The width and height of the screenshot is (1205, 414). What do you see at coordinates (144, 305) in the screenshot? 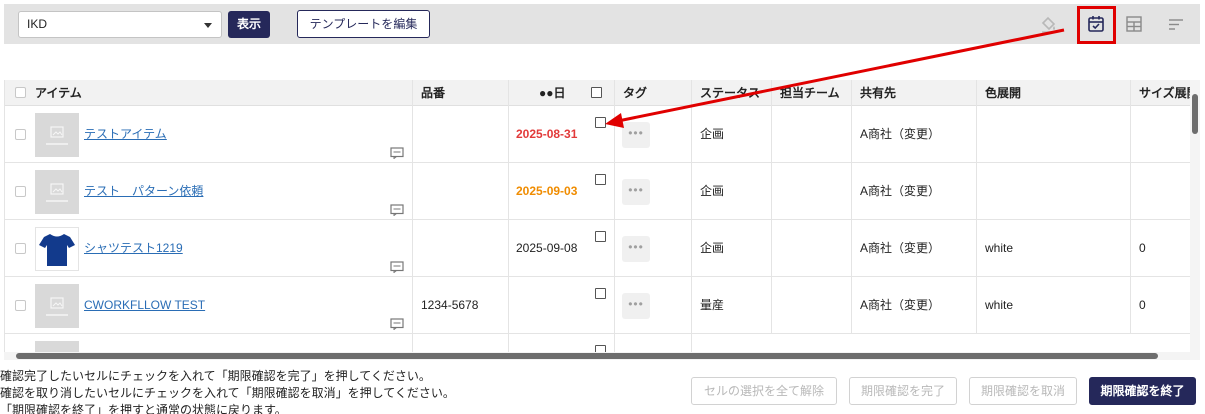
I see `item-link: CWORKFLLOW TEST` at bounding box center [144, 305].